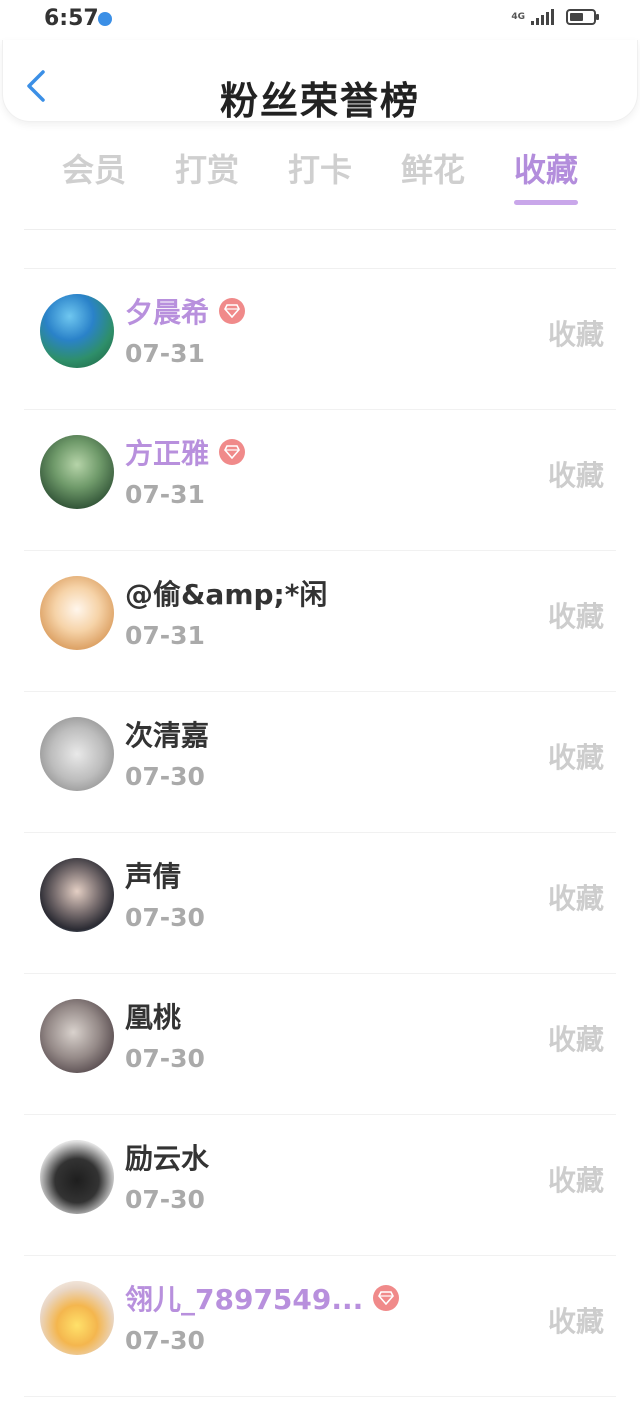  Describe the element at coordinates (555, 17) in the screenshot. I see `status-icons: 4G` at that location.